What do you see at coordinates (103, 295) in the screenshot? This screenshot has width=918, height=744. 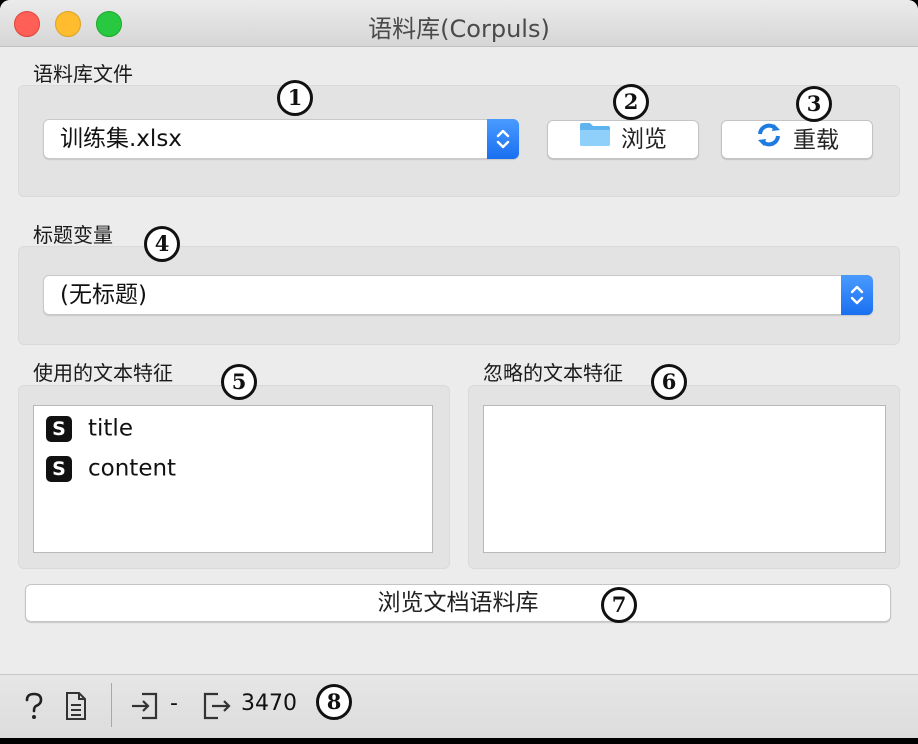 I see `title-variable-value: (无标题)` at bounding box center [103, 295].